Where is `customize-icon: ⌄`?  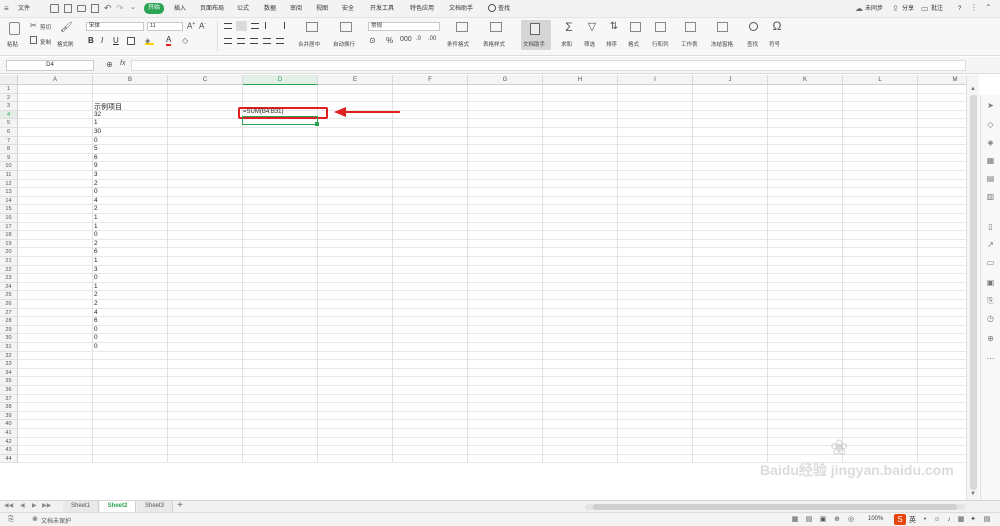 customize-icon: ⌄ is located at coordinates (133, 7).